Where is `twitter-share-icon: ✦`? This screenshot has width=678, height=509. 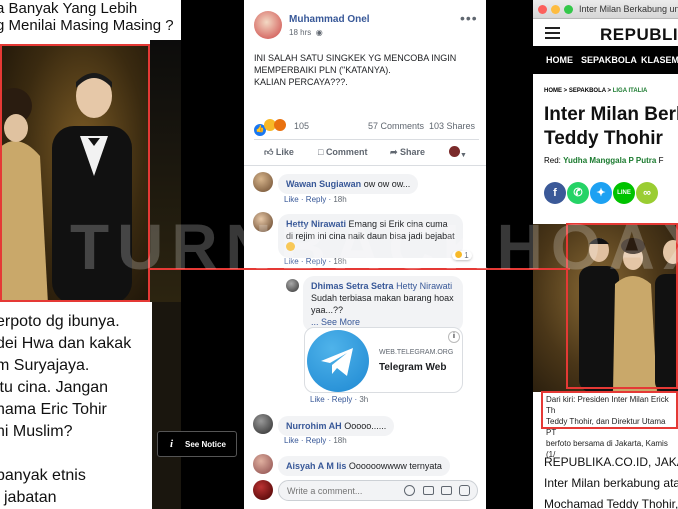 twitter-share-icon: ✦ is located at coordinates (601, 193).